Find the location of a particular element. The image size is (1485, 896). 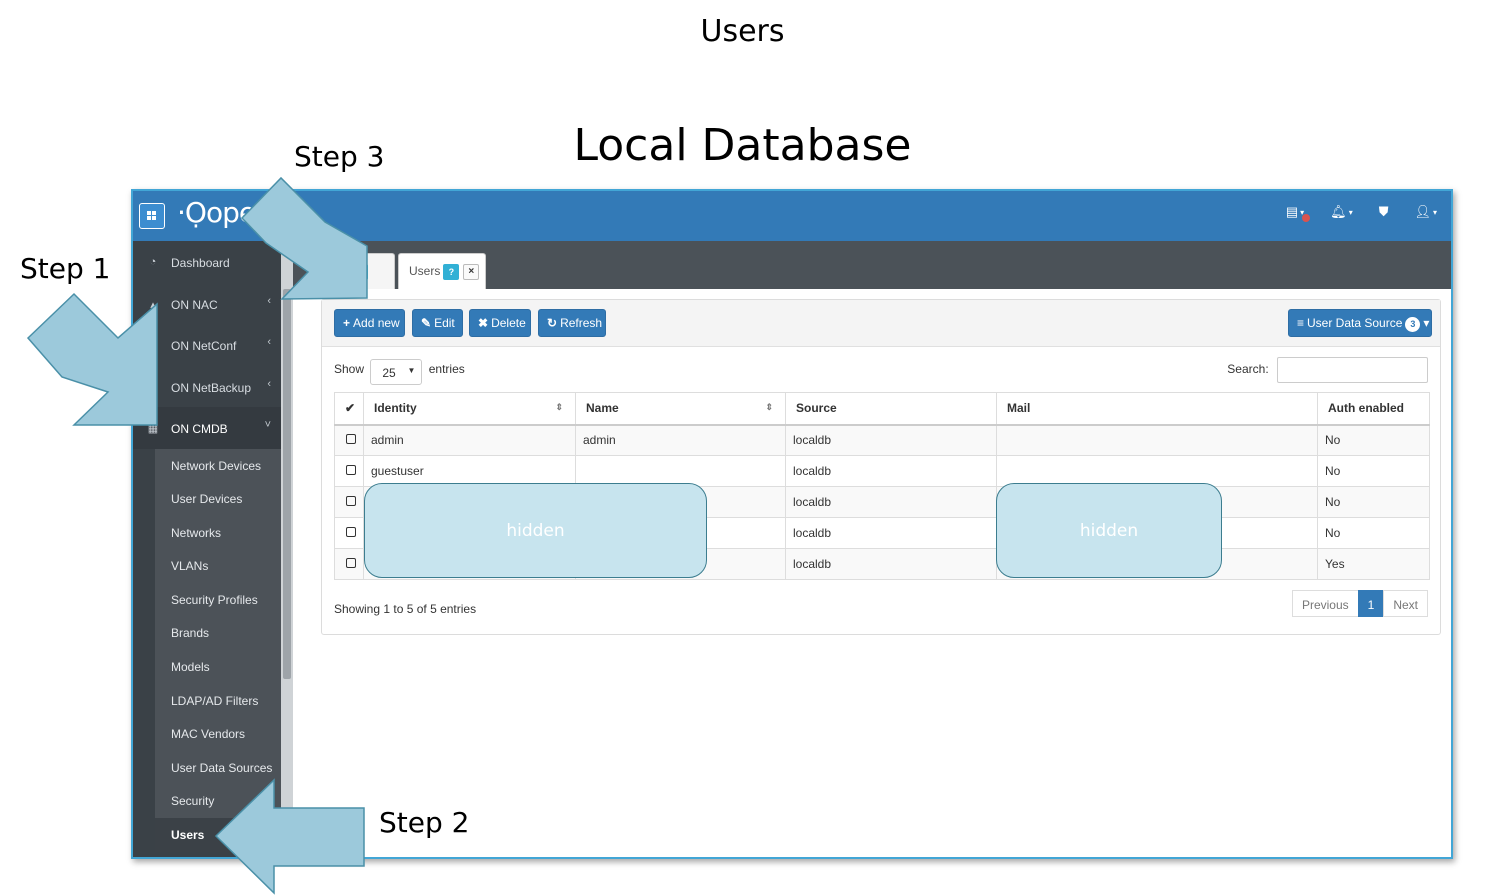

shield-icon: ⛊ is located at coordinates (1384, 212).